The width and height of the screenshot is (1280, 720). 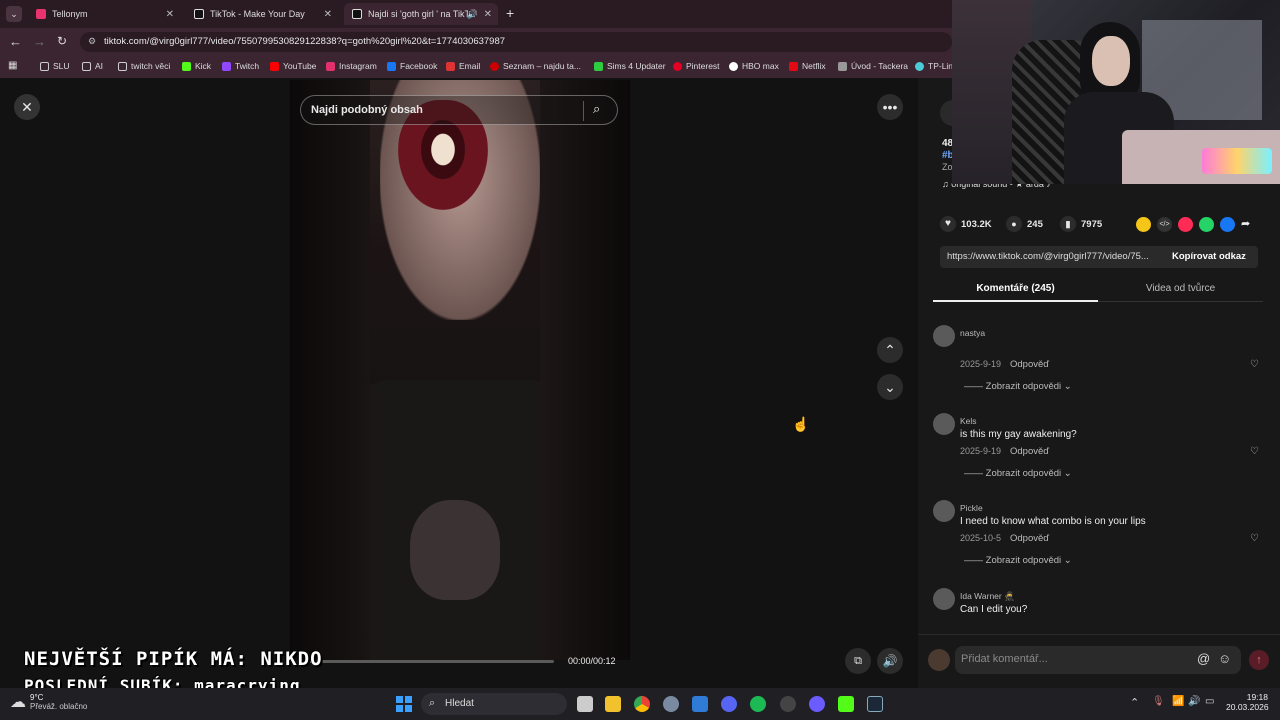 I want to click on emoji-icon: ☺, so click(x=1224, y=658).